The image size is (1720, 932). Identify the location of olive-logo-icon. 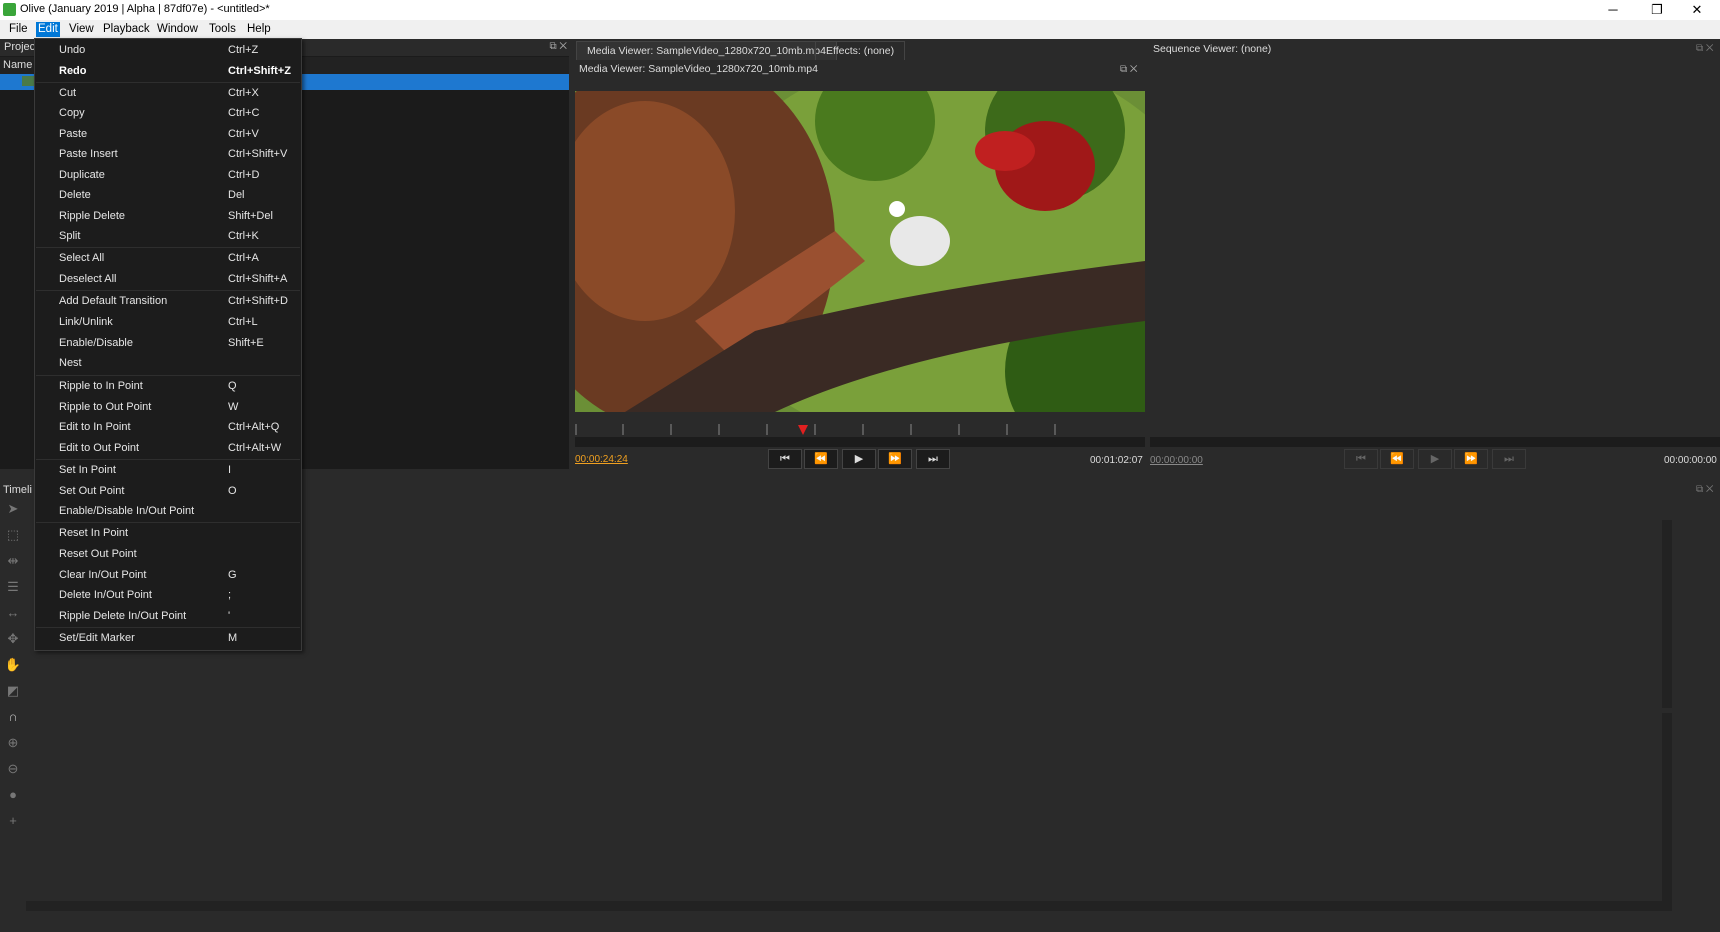
(9, 9).